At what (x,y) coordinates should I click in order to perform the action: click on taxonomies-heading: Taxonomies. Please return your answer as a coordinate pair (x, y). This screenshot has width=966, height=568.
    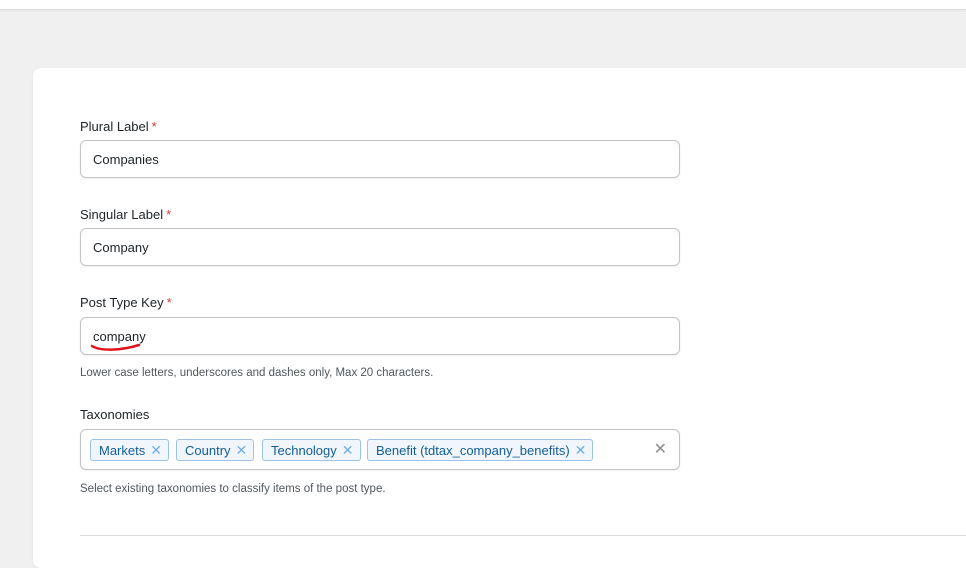
    Looking at the image, I should click on (115, 414).